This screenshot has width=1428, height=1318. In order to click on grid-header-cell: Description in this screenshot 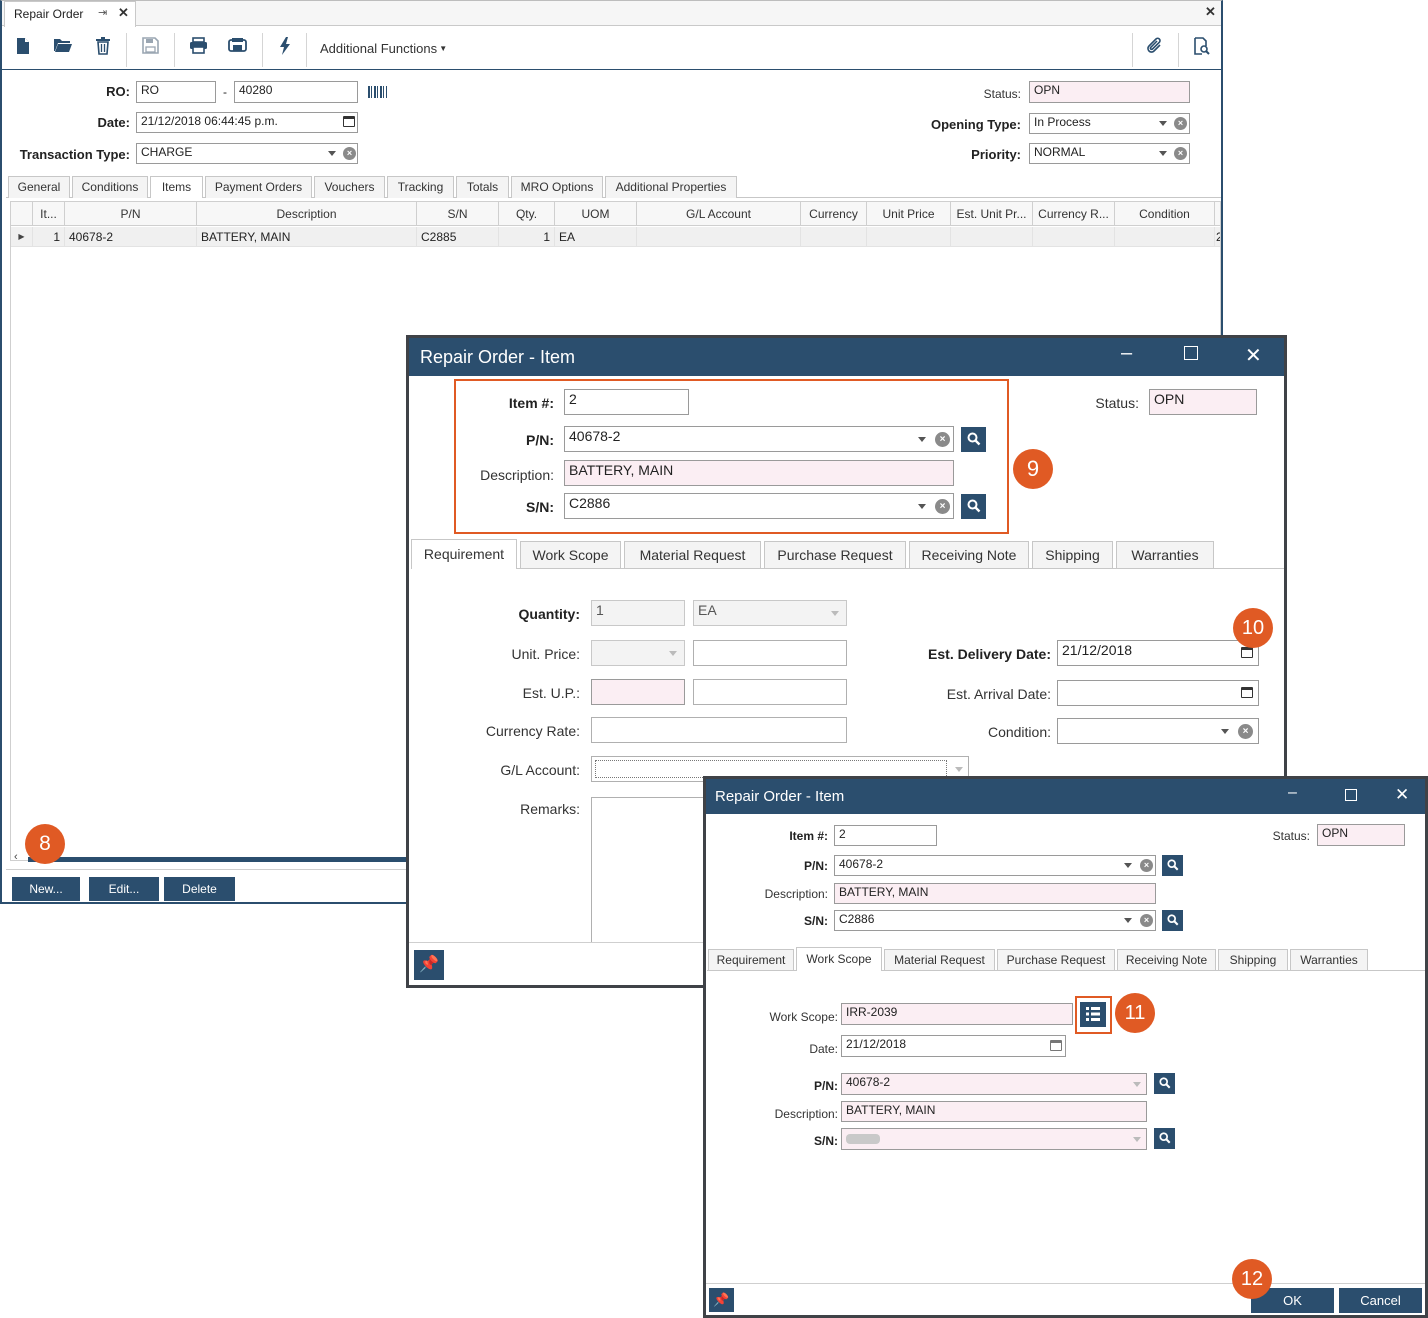, I will do `click(307, 214)`.